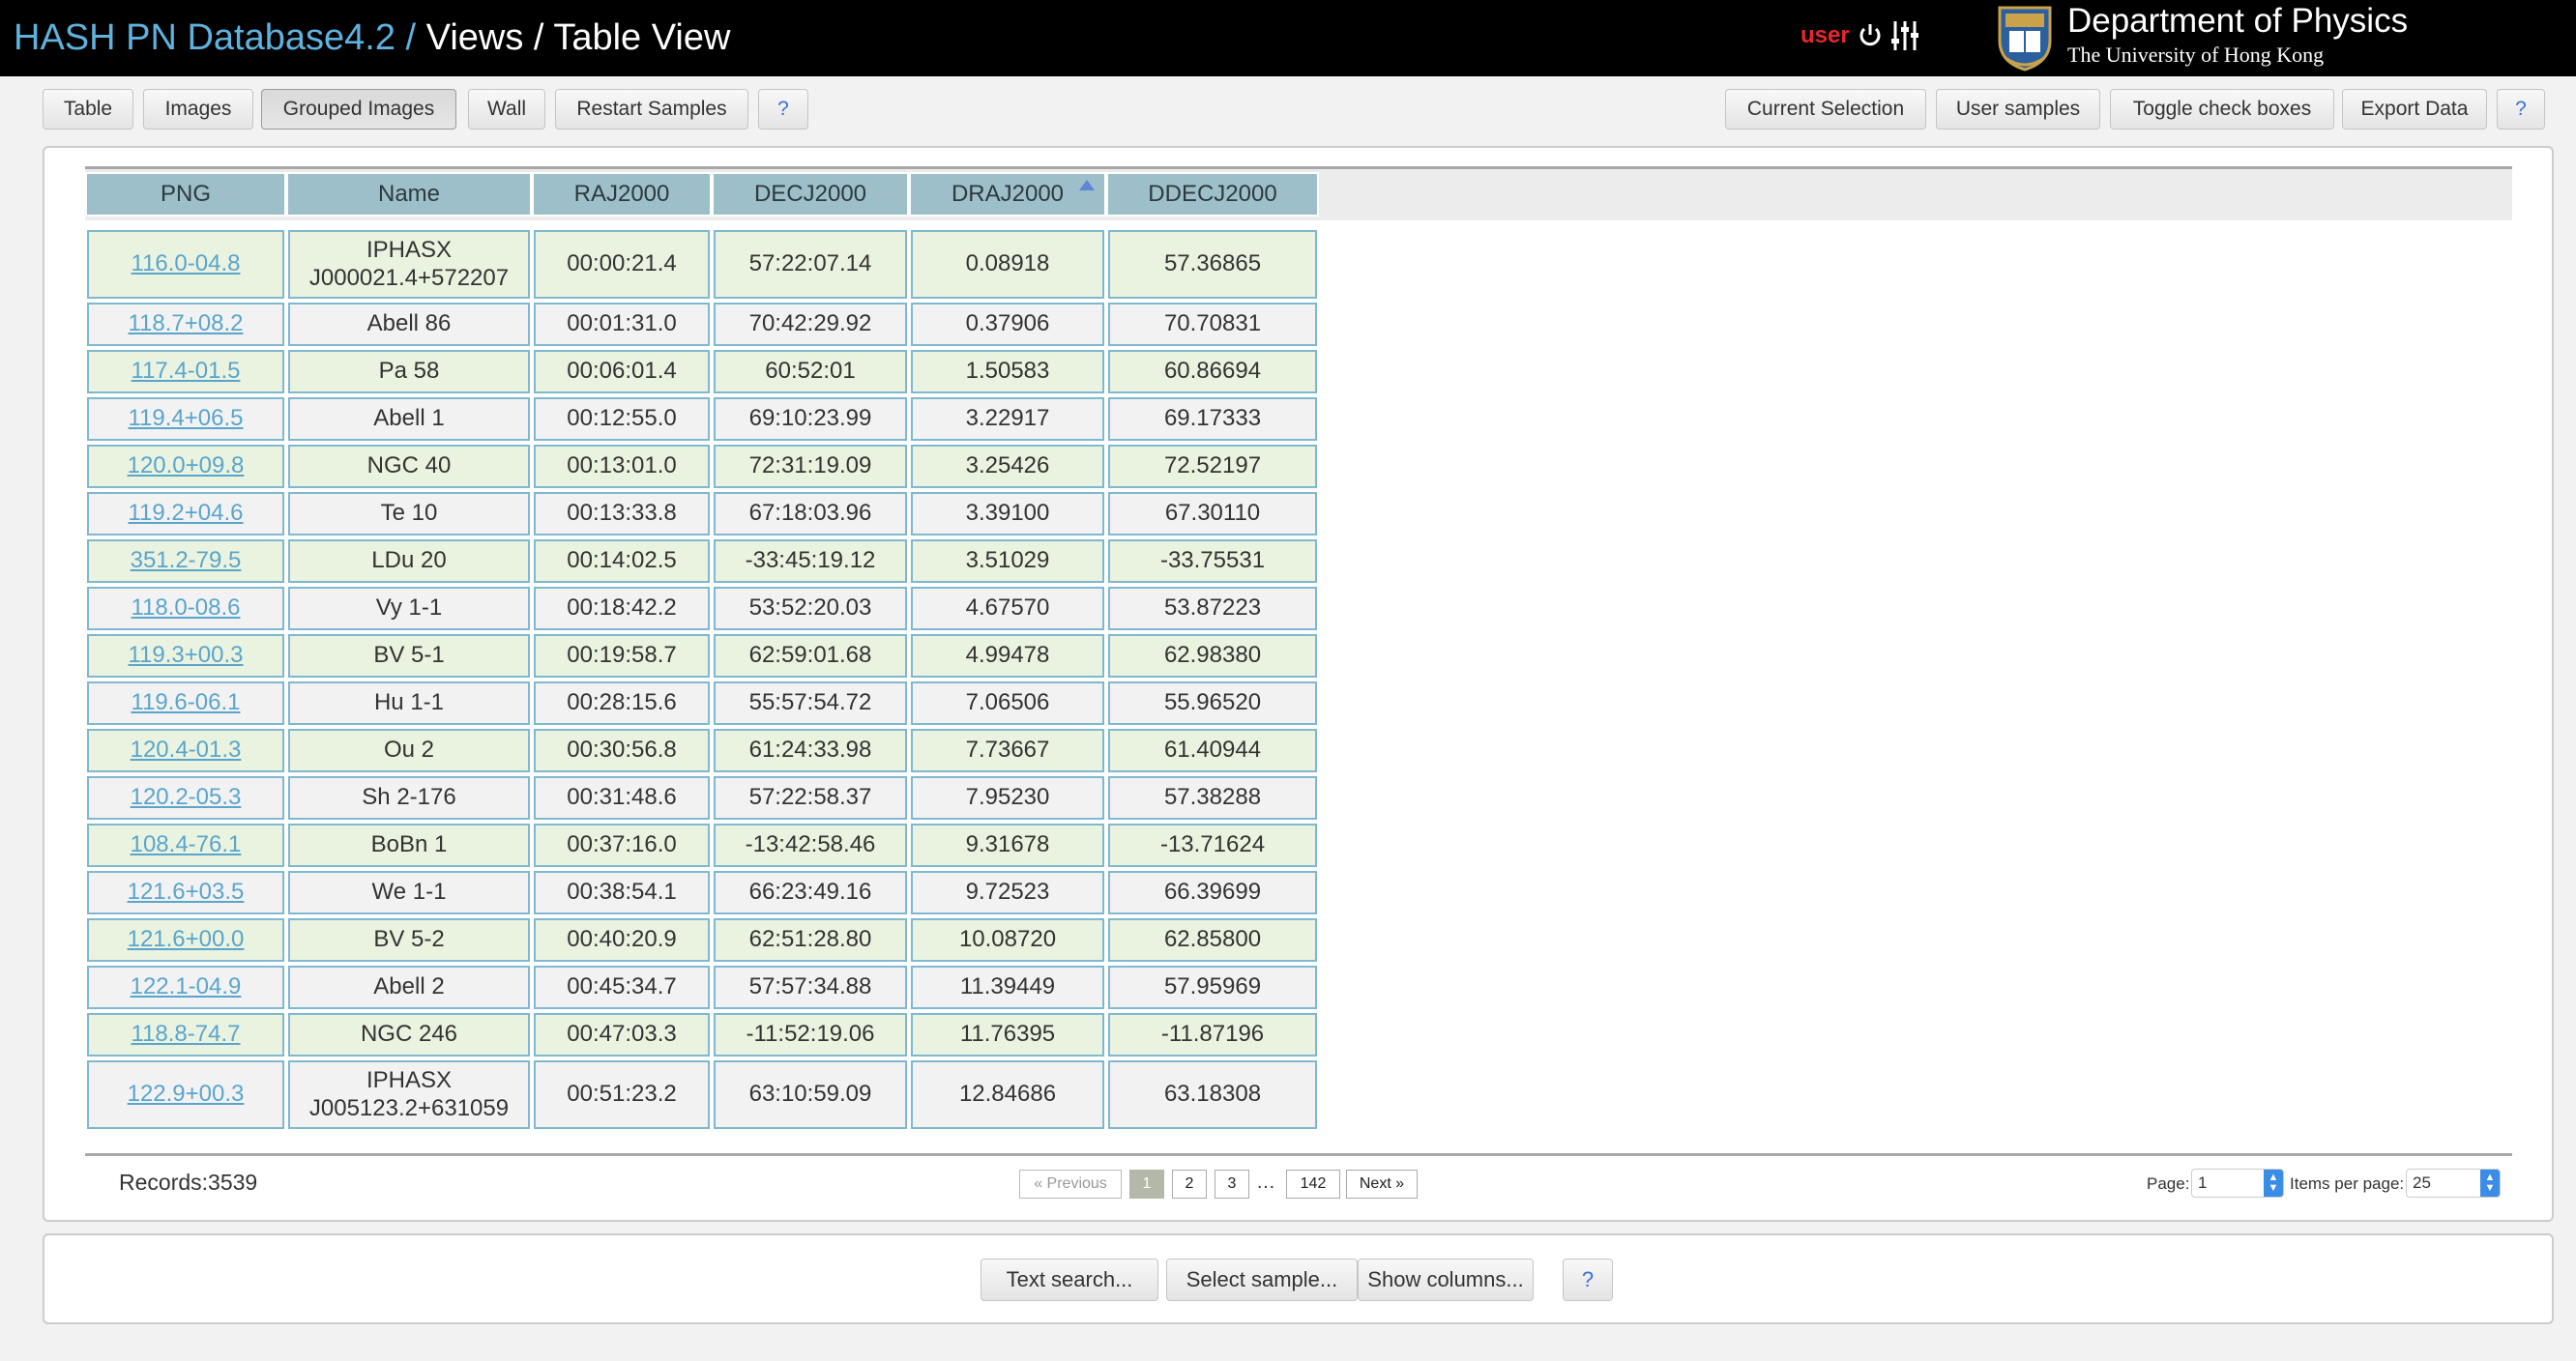 Image resolution: width=2576 pixels, height=1361 pixels. I want to click on png-link: 119.6-06.1, so click(186, 703).